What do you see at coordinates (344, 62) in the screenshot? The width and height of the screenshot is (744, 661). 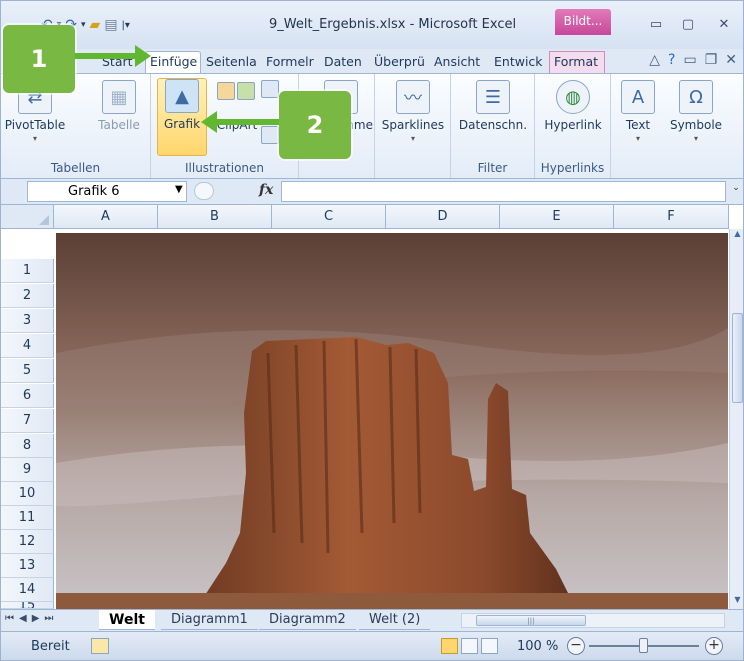 I see `tab-daten: Daten` at bounding box center [344, 62].